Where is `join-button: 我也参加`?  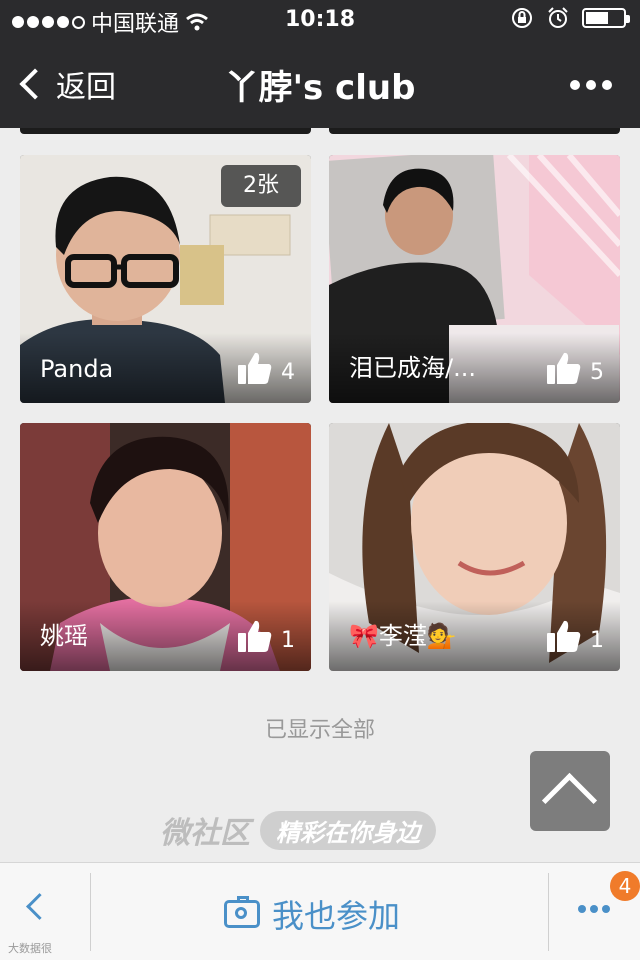 join-button: 我也参加 is located at coordinates (312, 914).